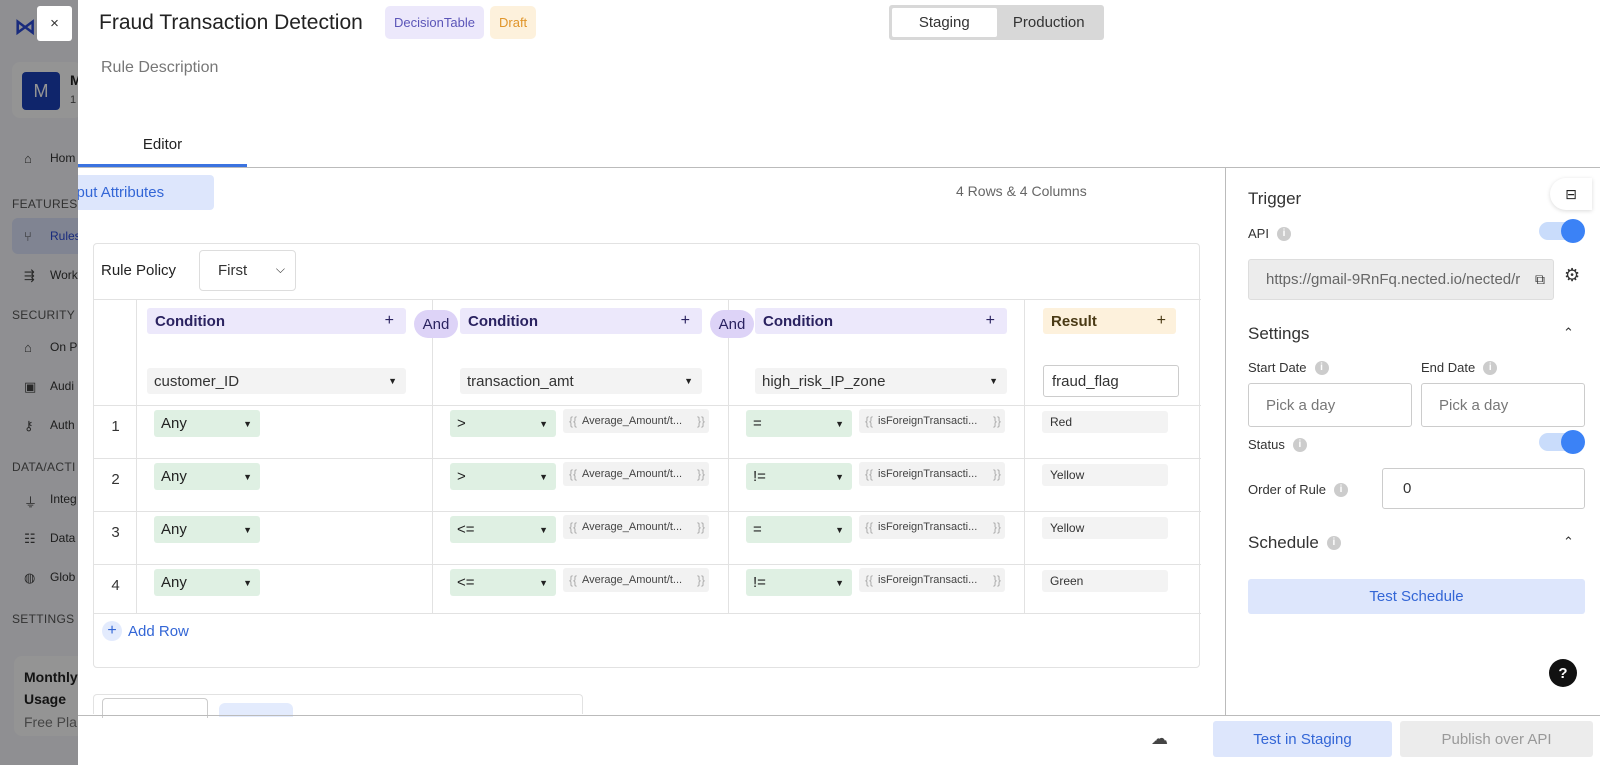 This screenshot has width=1600, height=765. What do you see at coordinates (434, 22) in the screenshot?
I see `rule-type-badge: DecisionTable` at bounding box center [434, 22].